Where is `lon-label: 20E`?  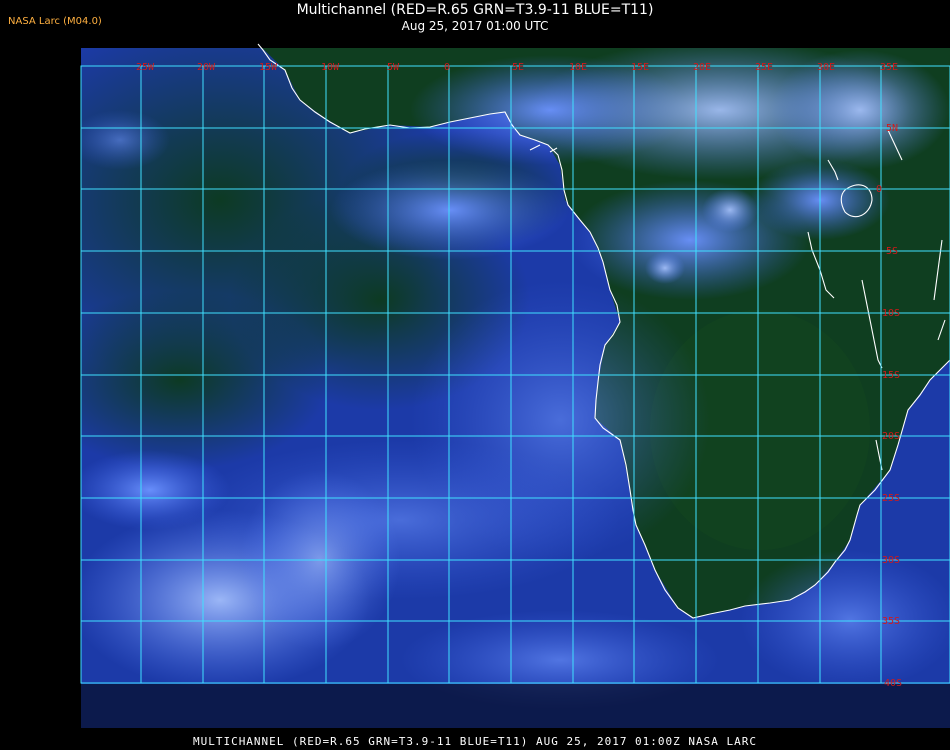 lon-label: 20E is located at coordinates (702, 67).